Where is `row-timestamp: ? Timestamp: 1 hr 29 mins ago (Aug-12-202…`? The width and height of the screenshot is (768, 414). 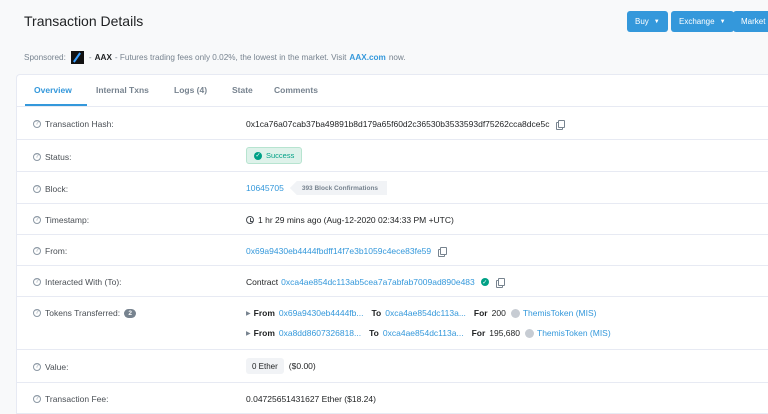
row-timestamp: ? Timestamp: 1 hr 29 mins ago (Aug-12-202… is located at coordinates (392, 219).